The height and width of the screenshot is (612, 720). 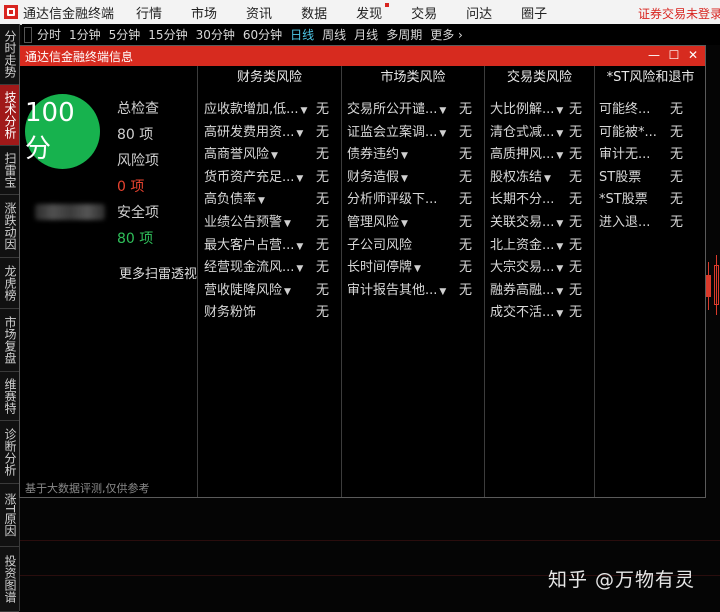 I want to click on risk-item-label: 交易所公开谴... ▼, so click(x=396, y=110).